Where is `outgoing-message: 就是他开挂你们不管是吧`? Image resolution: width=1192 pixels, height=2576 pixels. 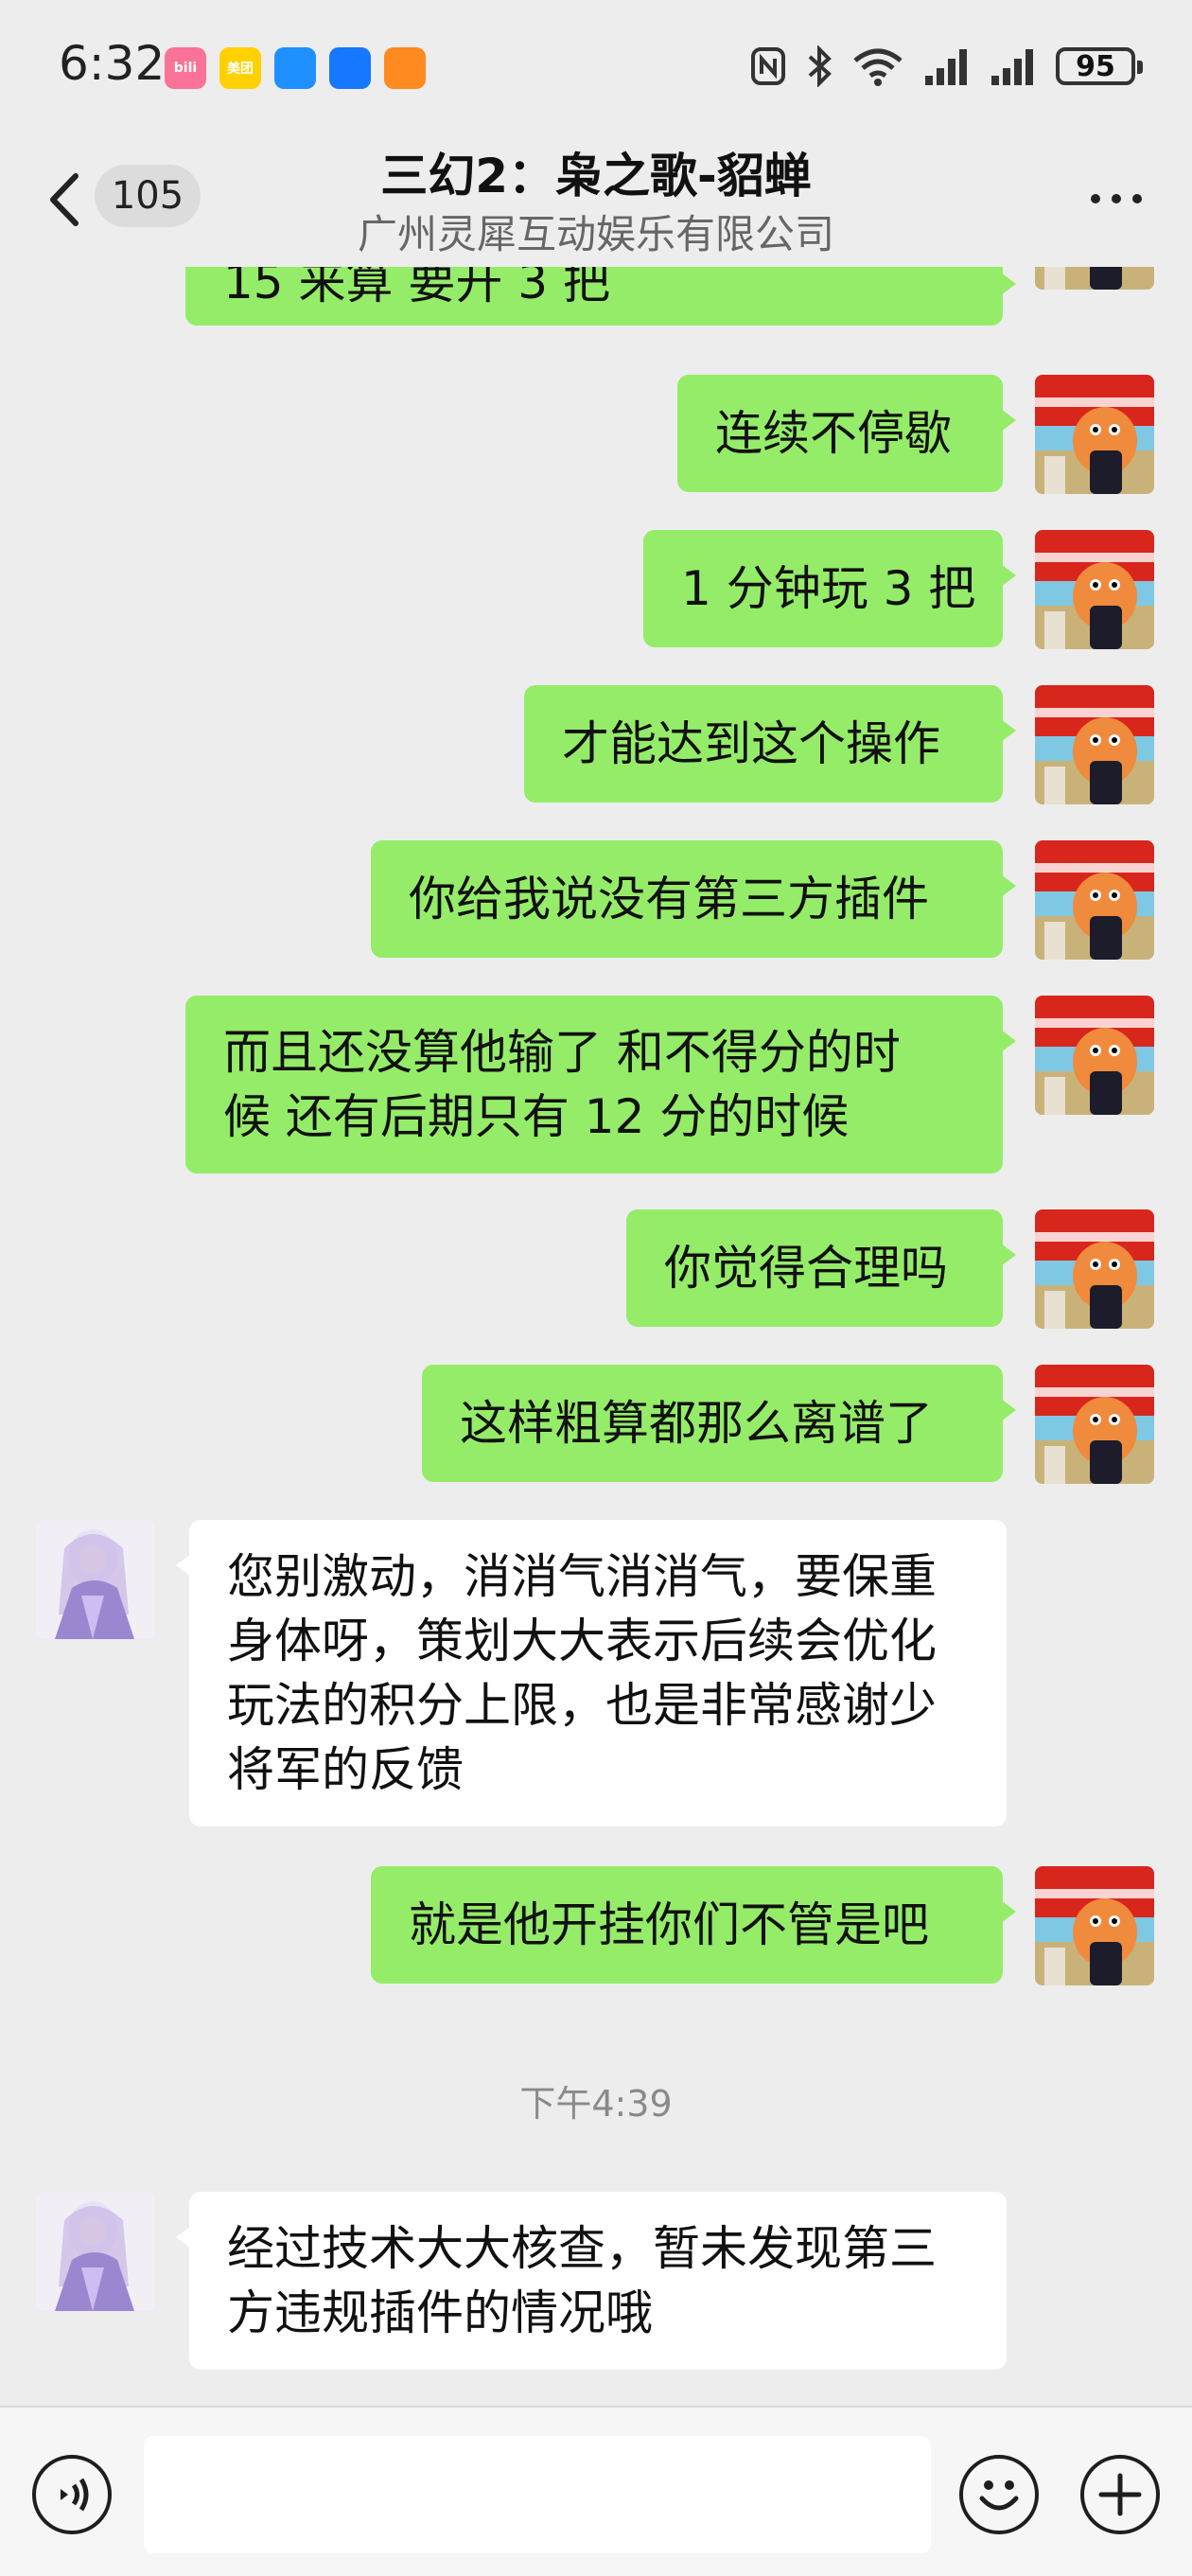
outgoing-message: 就是他开挂你们不管是吧 is located at coordinates (693, 1925).